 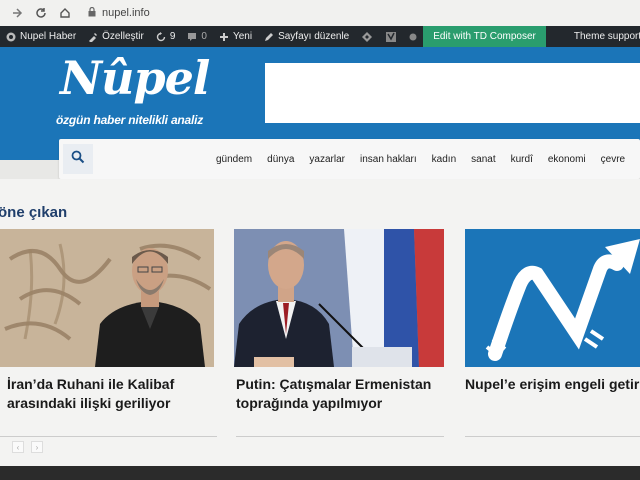 What do you see at coordinates (92, 13) in the screenshot?
I see `lock-icon` at bounding box center [92, 13].